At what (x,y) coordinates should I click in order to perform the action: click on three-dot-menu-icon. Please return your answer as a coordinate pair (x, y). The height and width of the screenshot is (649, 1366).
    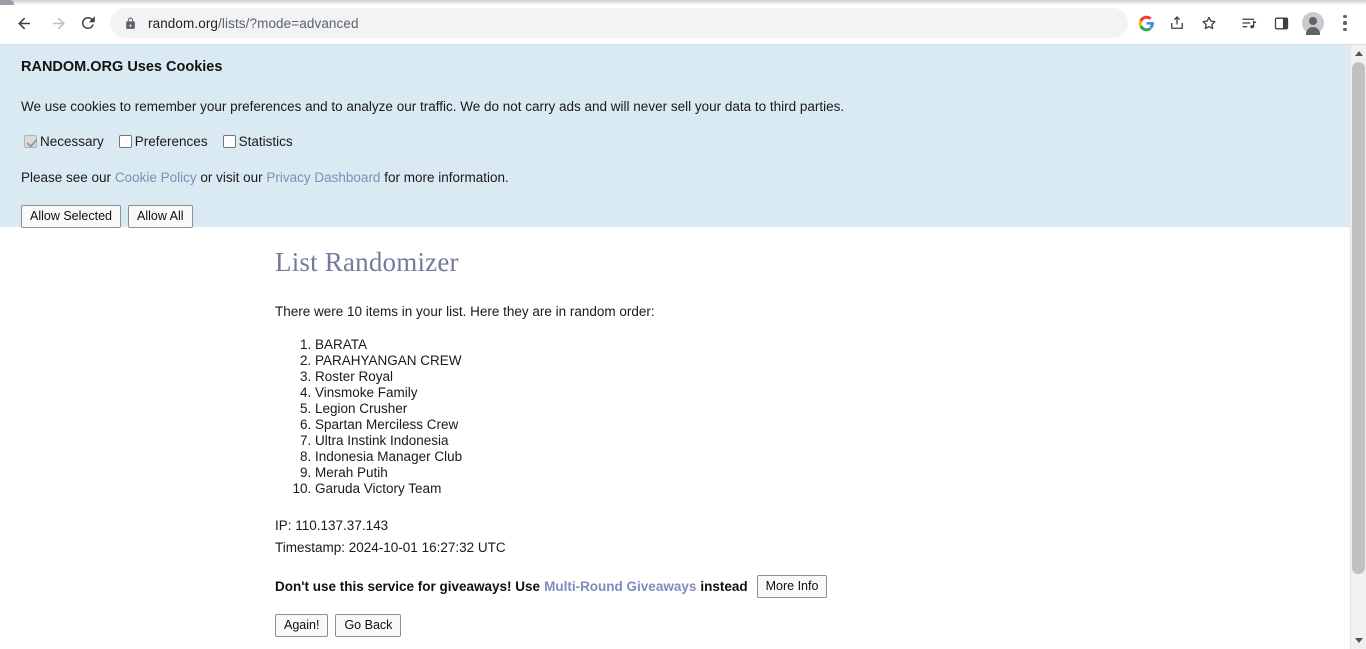
    Looking at the image, I should click on (1345, 23).